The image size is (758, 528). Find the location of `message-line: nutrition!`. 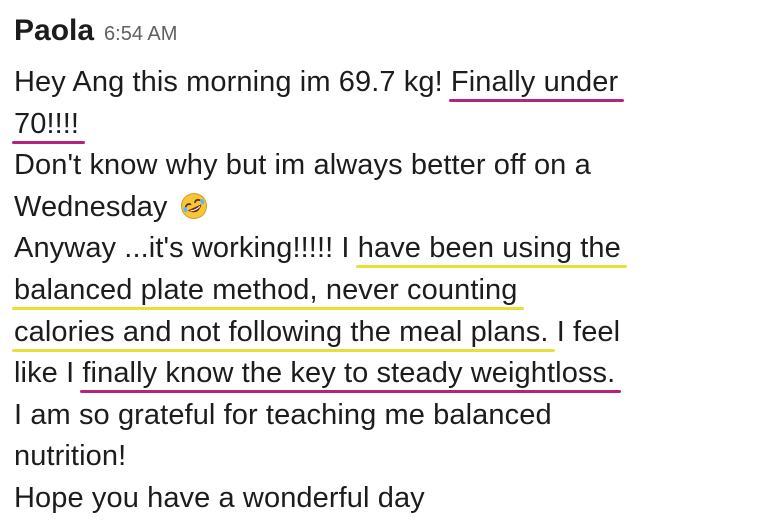

message-line: nutrition! is located at coordinates (382, 457).